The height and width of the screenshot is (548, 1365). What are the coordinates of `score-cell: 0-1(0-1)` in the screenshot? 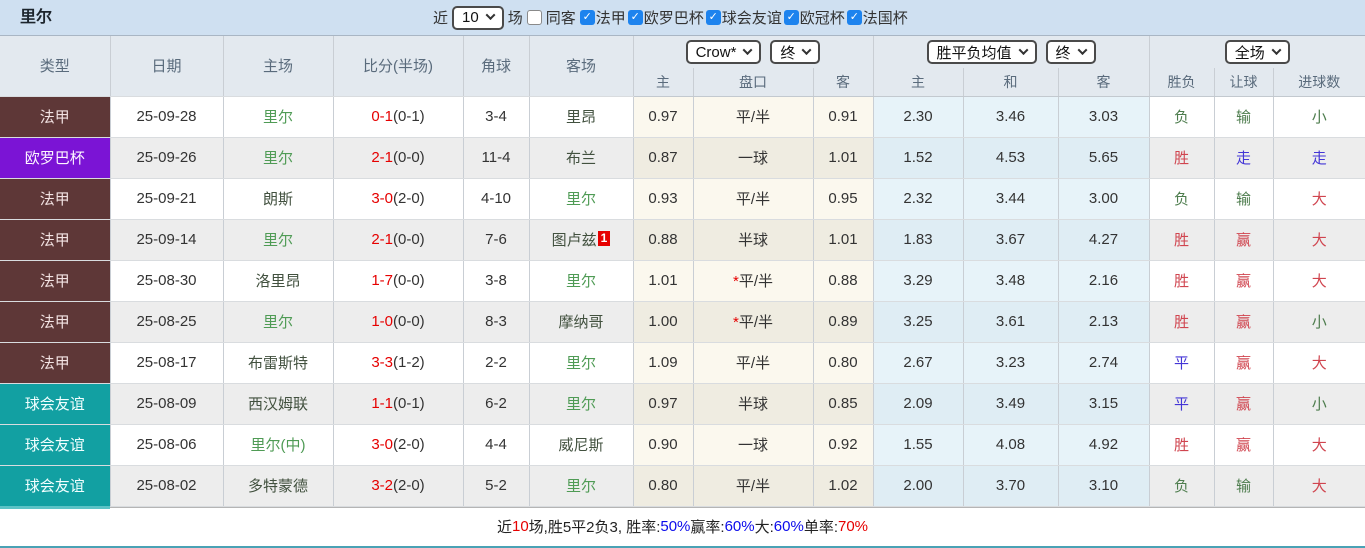 It's located at (398, 117).